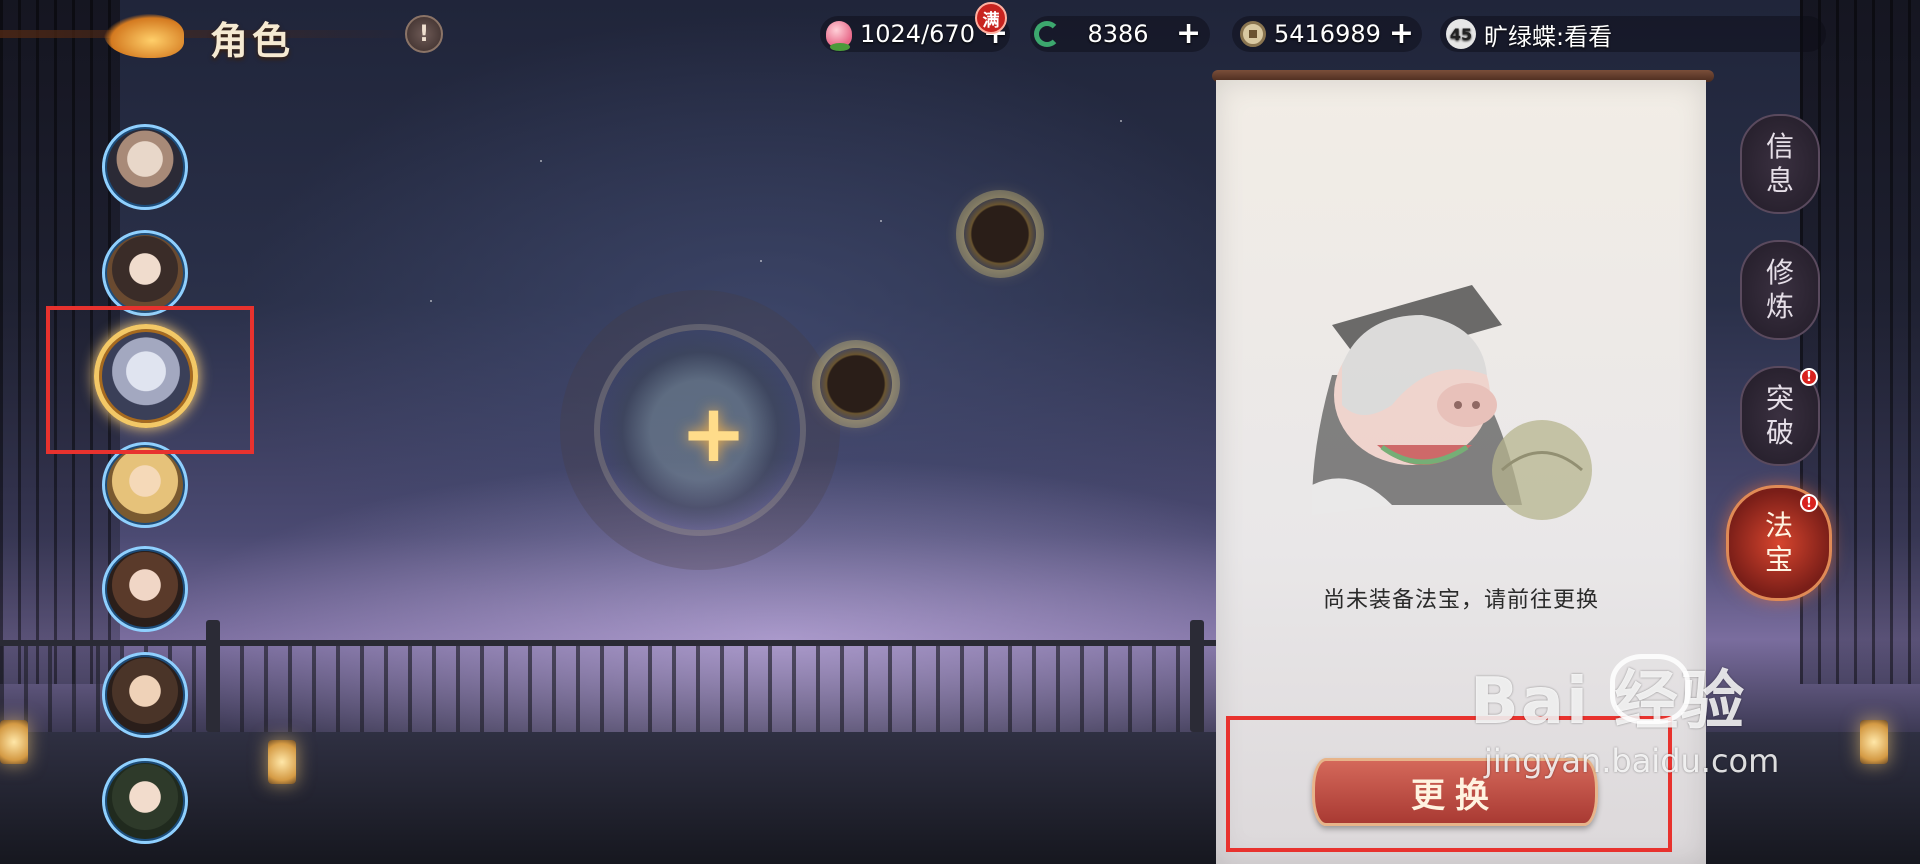 The height and width of the screenshot is (864, 1920). I want to click on add-artifact-icon: +, so click(713, 434).